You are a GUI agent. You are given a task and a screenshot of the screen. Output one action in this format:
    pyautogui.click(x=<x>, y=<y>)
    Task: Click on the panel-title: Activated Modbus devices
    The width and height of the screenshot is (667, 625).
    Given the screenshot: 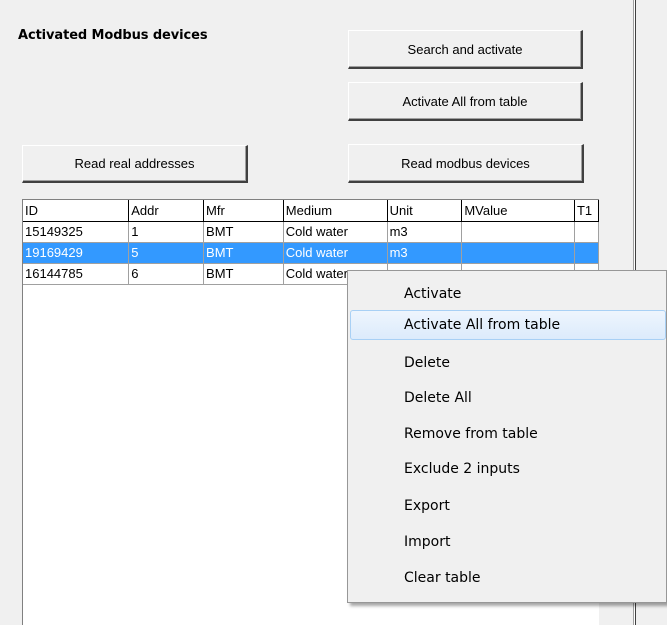 What is the action you would take?
    pyautogui.click(x=113, y=35)
    